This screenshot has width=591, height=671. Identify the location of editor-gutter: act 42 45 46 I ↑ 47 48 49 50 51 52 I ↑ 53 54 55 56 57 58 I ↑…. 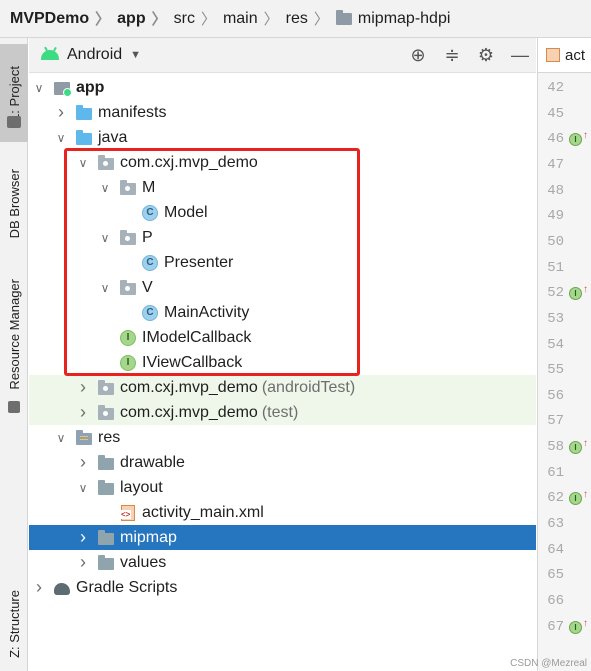
(564, 354).